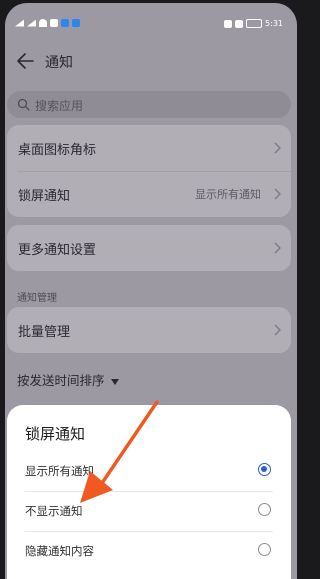  What do you see at coordinates (114, 381) in the screenshot?
I see `caret-down-icon` at bounding box center [114, 381].